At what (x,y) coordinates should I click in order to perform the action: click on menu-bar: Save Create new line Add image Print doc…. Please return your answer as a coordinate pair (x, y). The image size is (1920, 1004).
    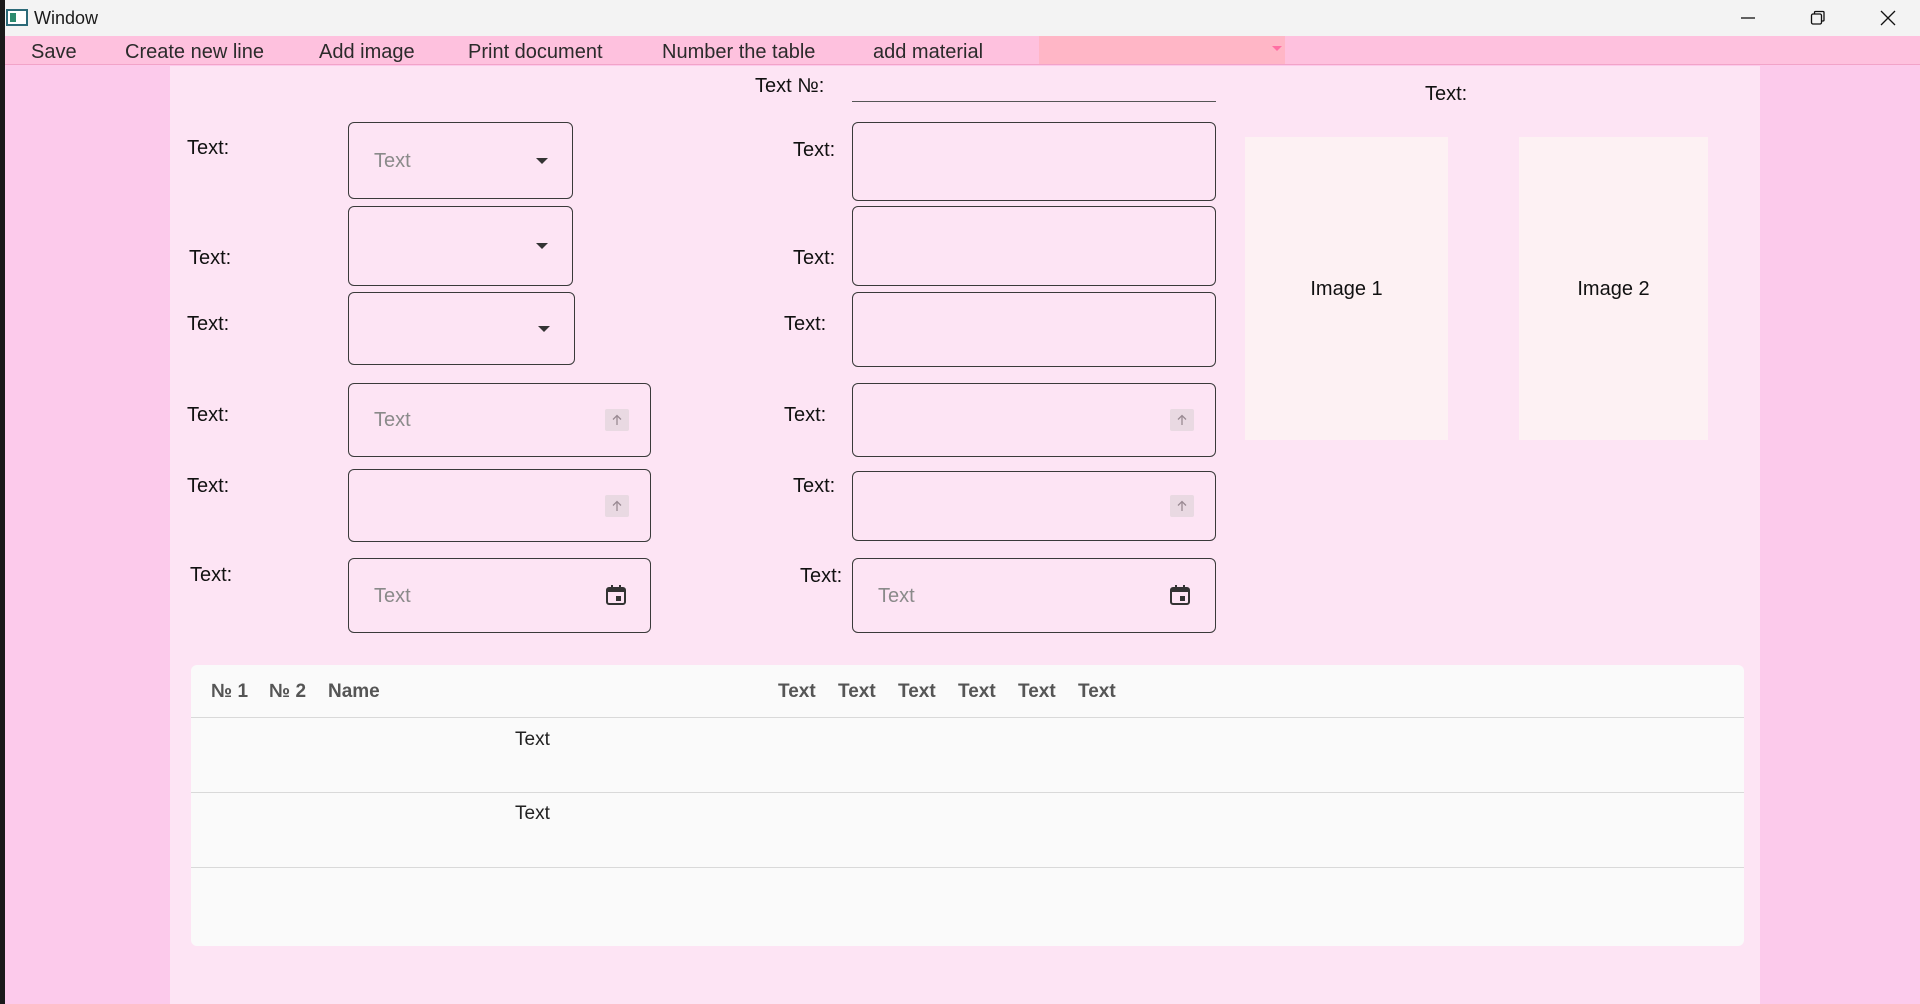
    Looking at the image, I should click on (962, 50).